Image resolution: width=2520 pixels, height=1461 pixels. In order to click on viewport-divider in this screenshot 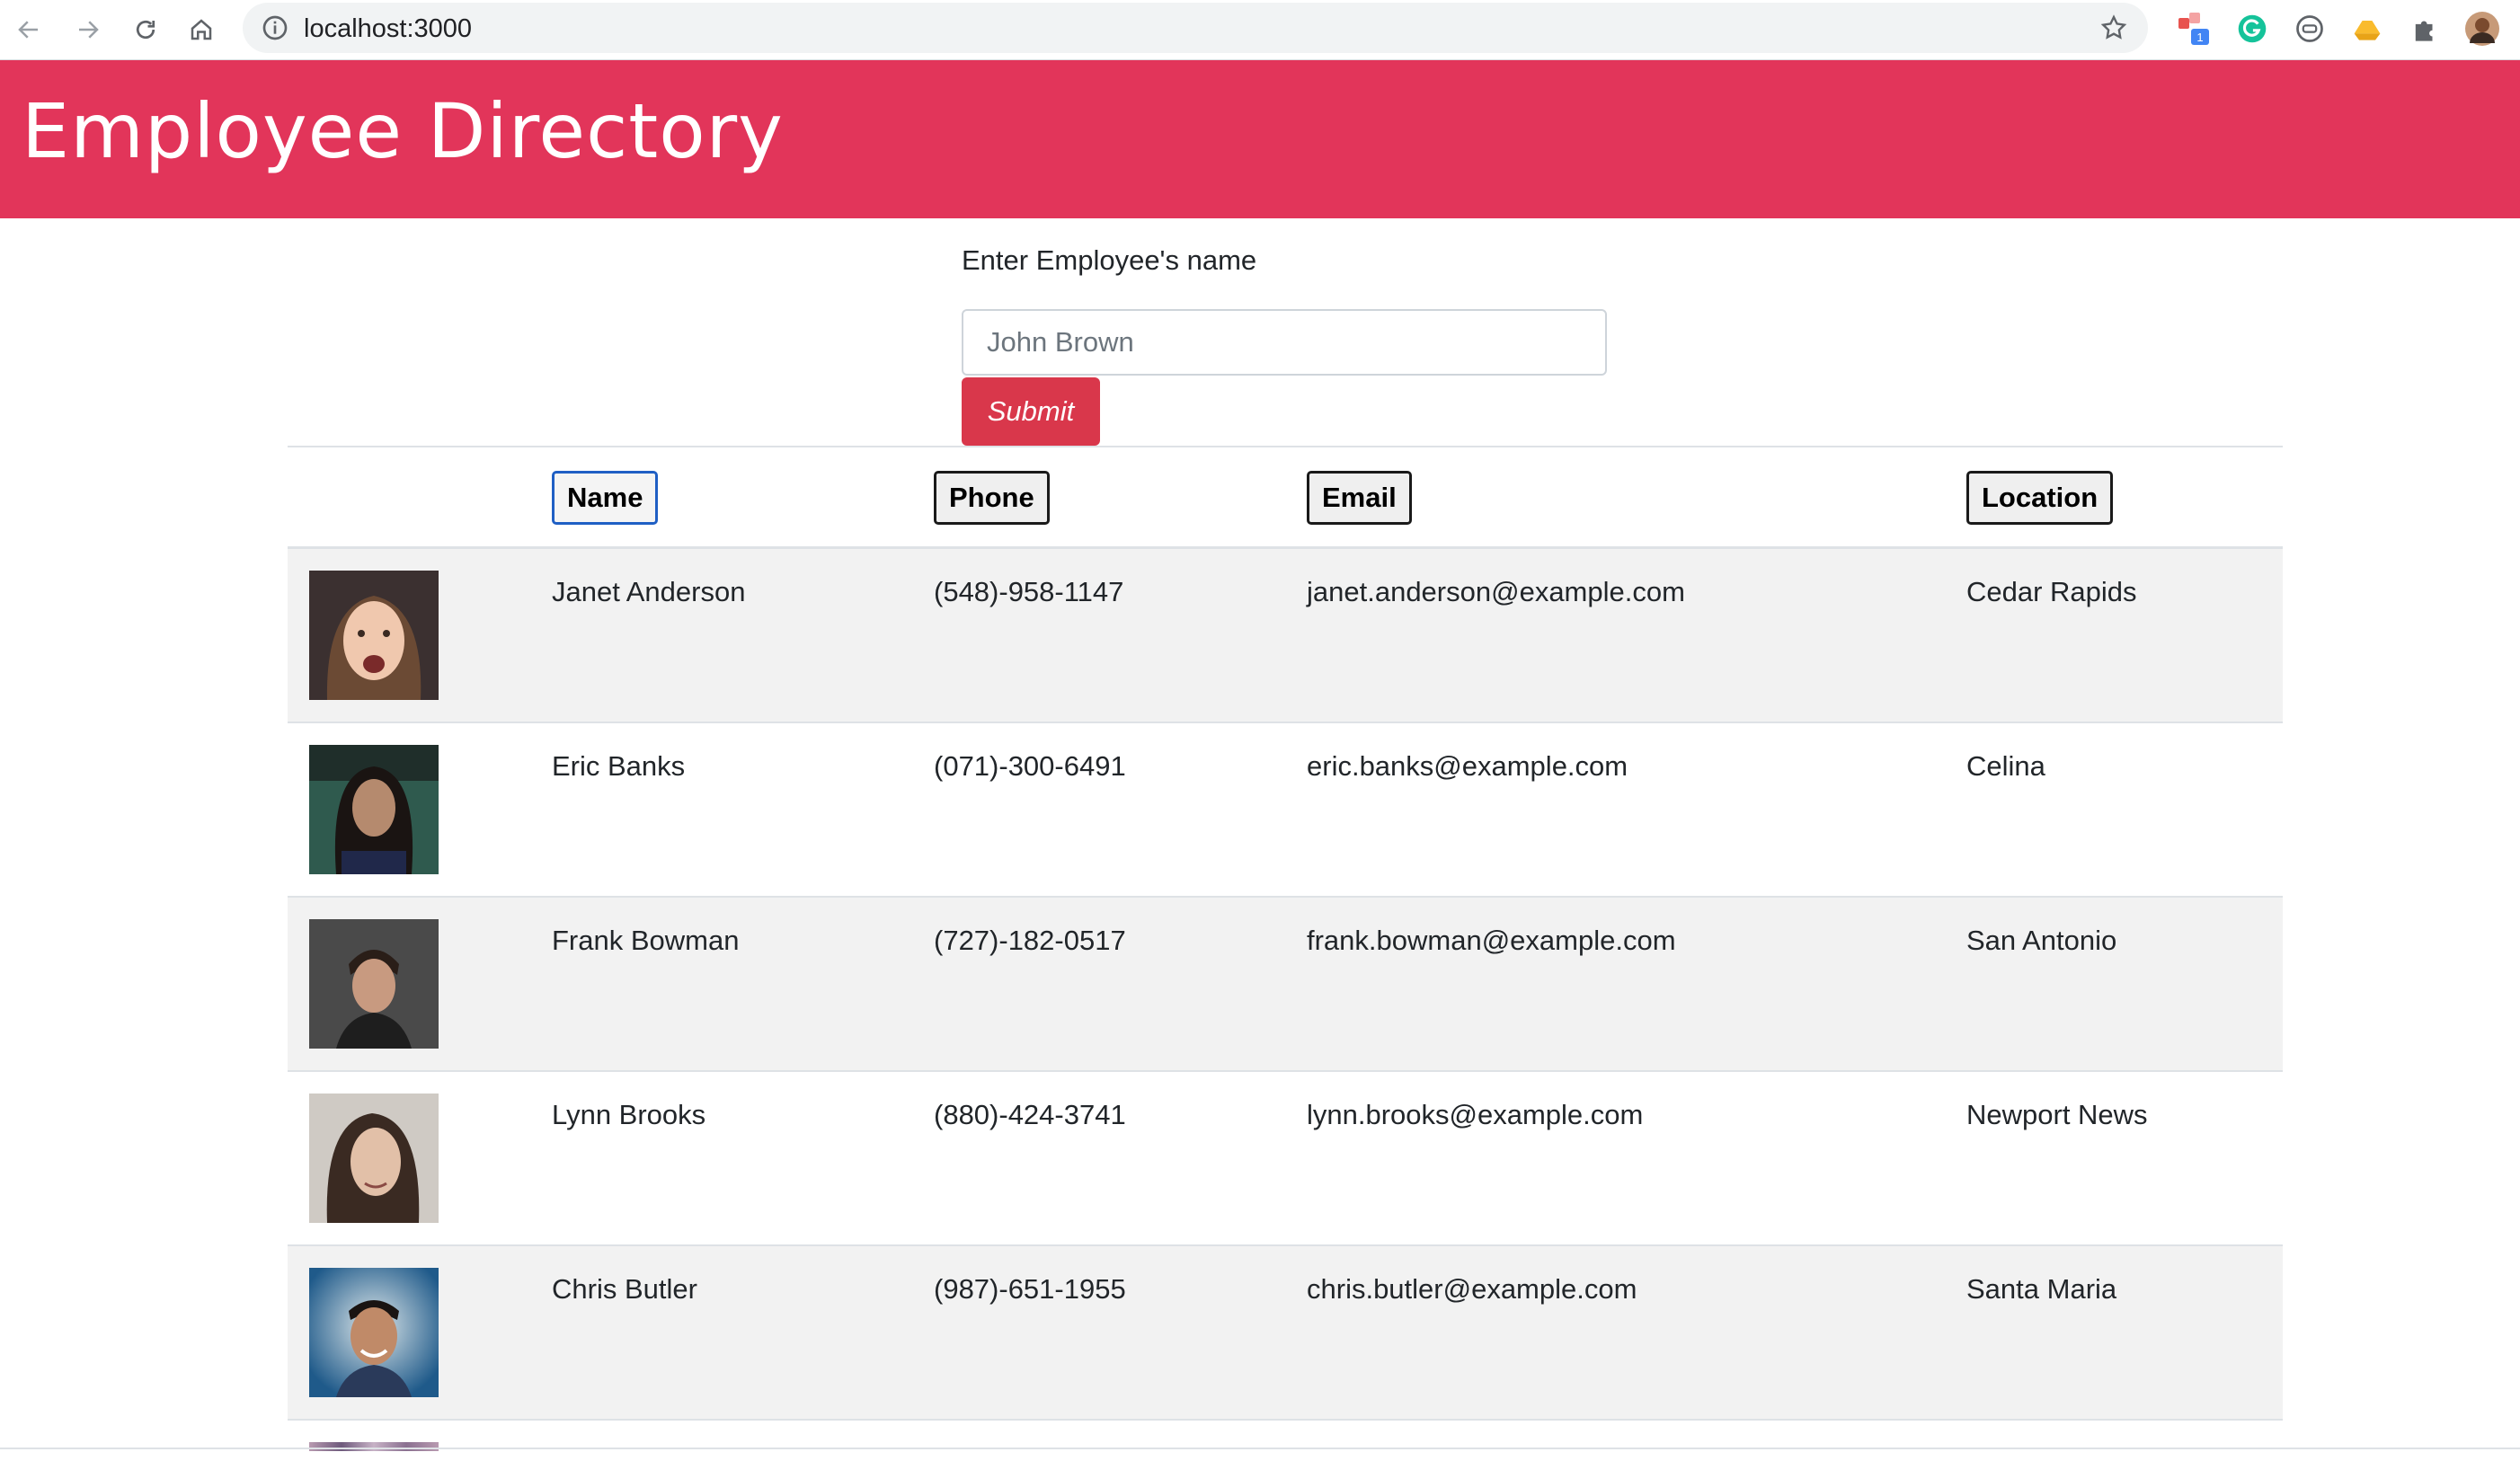, I will do `click(1260, 1448)`.